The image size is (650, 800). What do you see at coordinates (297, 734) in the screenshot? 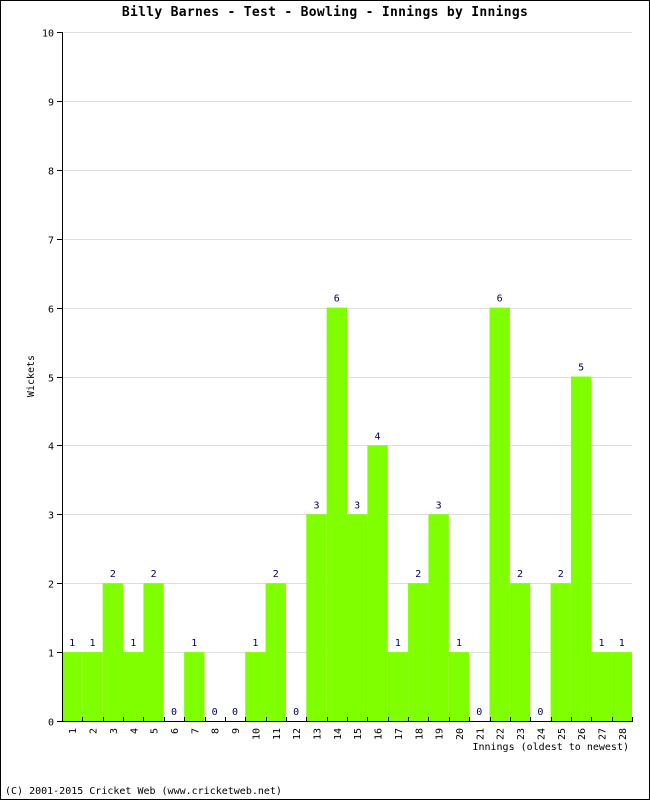
I see `x-tick-label: 12` at bounding box center [297, 734].